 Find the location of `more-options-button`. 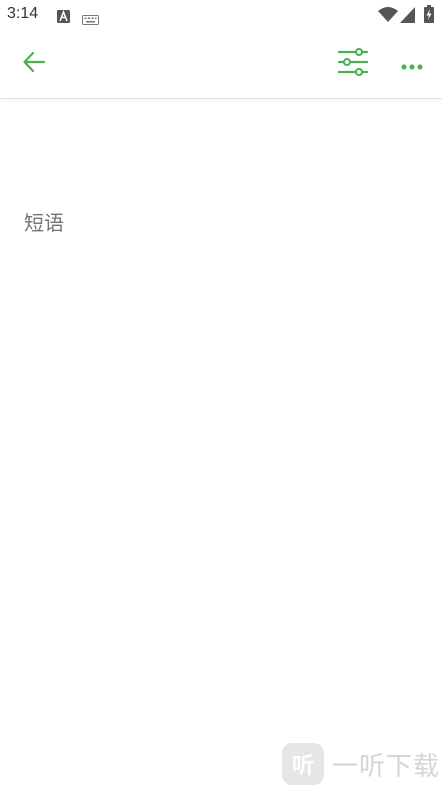

more-options-button is located at coordinates (412, 64).